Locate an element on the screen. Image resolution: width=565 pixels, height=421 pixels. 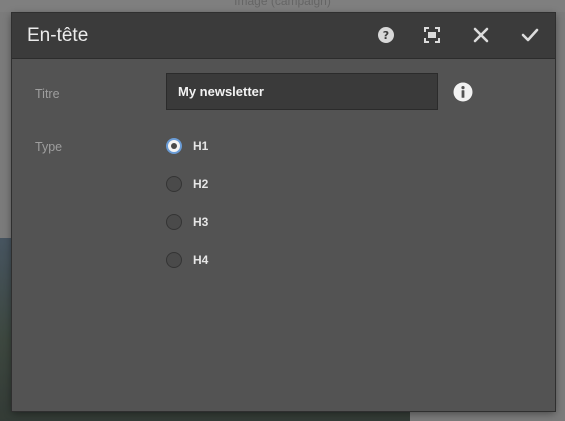
dialog-header: En-tête ? is located at coordinates (283, 36).